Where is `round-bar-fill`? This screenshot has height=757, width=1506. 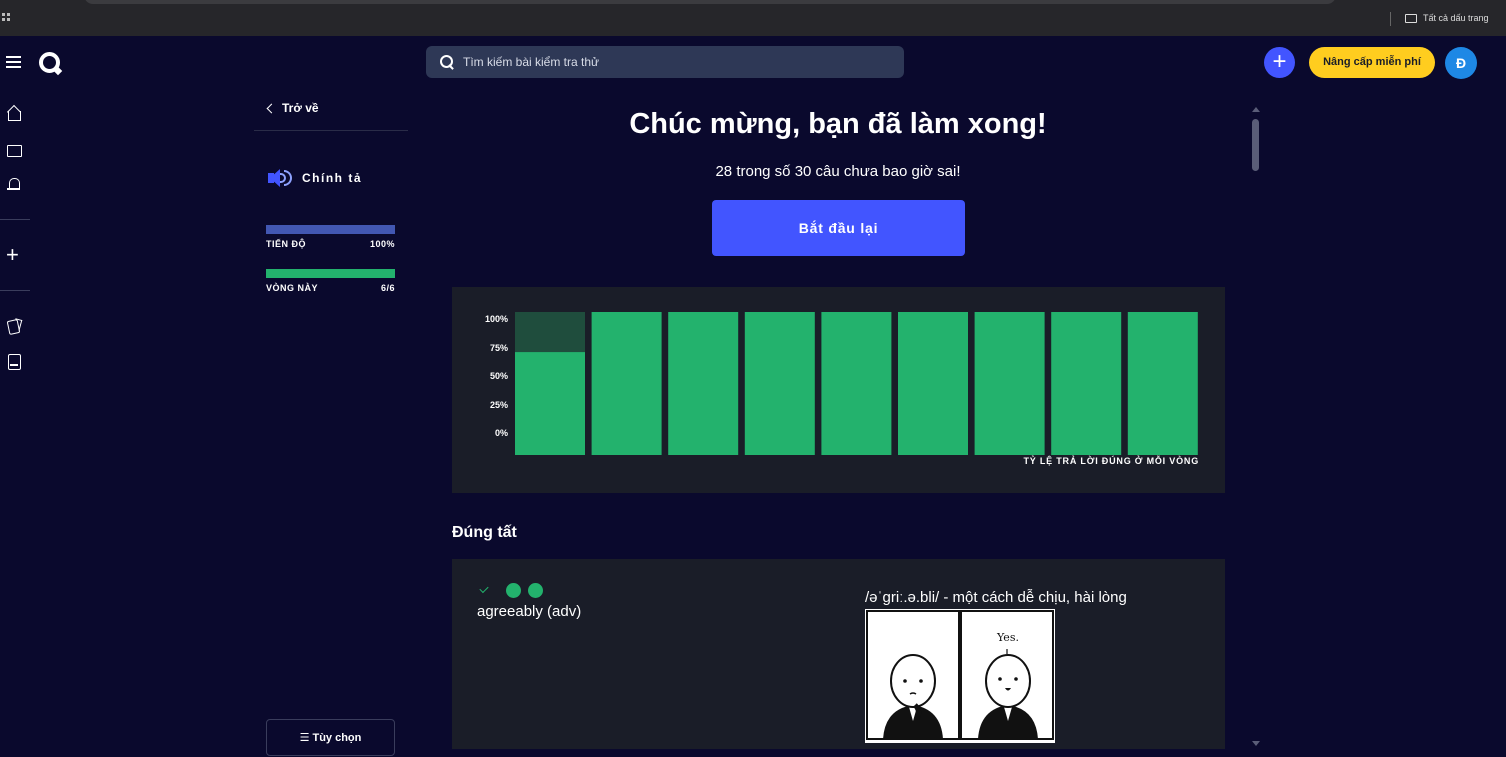
round-bar-fill is located at coordinates (330, 273).